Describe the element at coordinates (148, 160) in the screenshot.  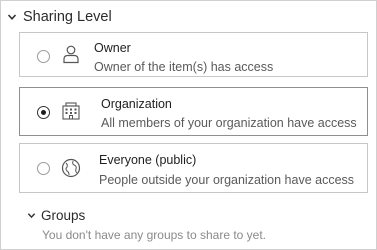
I see `option-label: Everyone (public)` at that location.